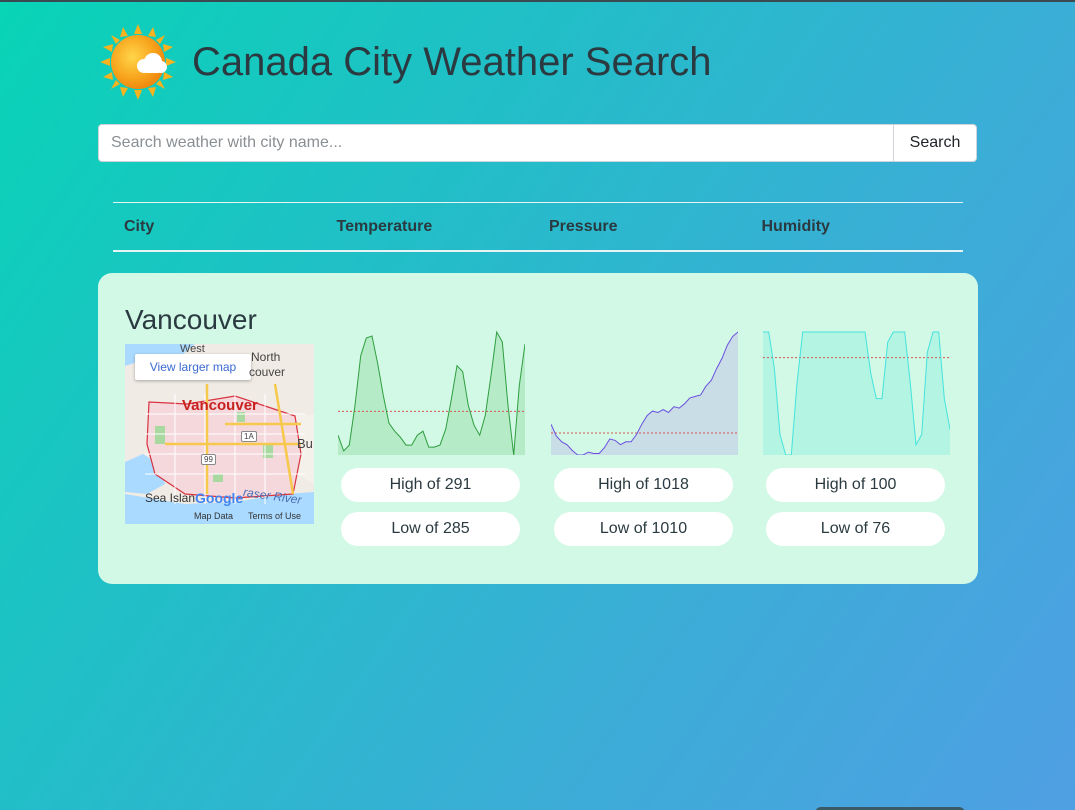 This screenshot has width=1075, height=810. I want to click on pressure-column: High of 1018 Low of 1010, so click(644, 438).